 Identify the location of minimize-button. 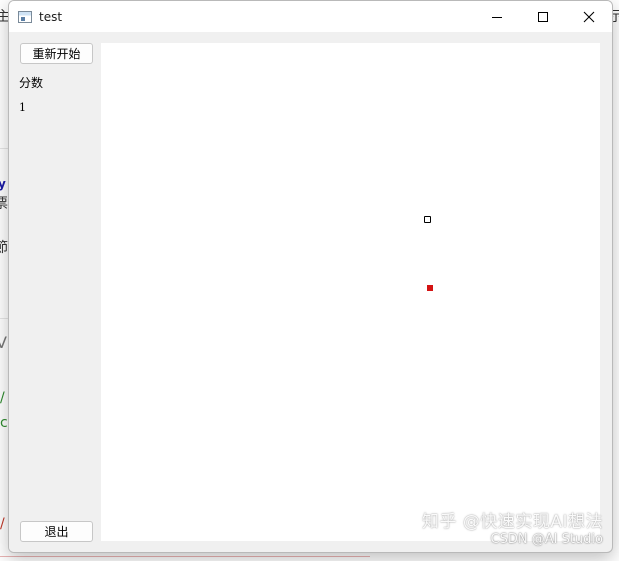
(497, 16).